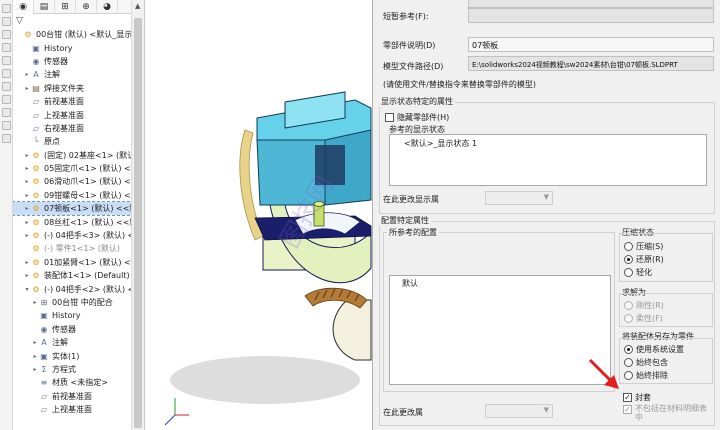  What do you see at coordinates (591, 4) in the screenshot?
I see `name-field` at bounding box center [591, 4].